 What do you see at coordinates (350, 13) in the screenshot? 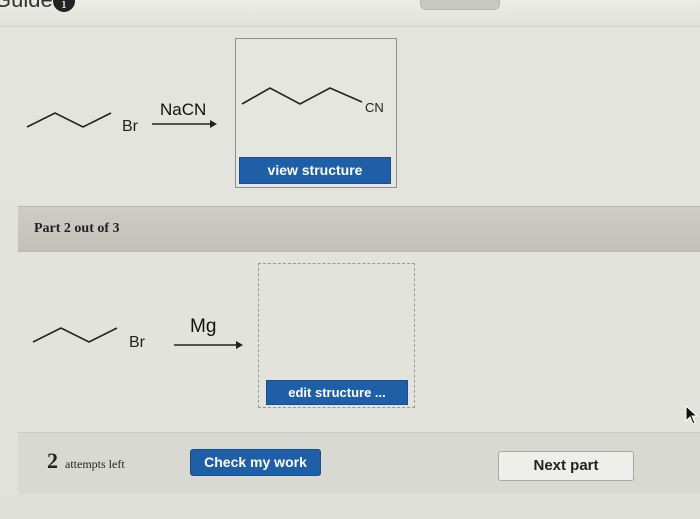
I see `top-bar: Guide i` at bounding box center [350, 13].